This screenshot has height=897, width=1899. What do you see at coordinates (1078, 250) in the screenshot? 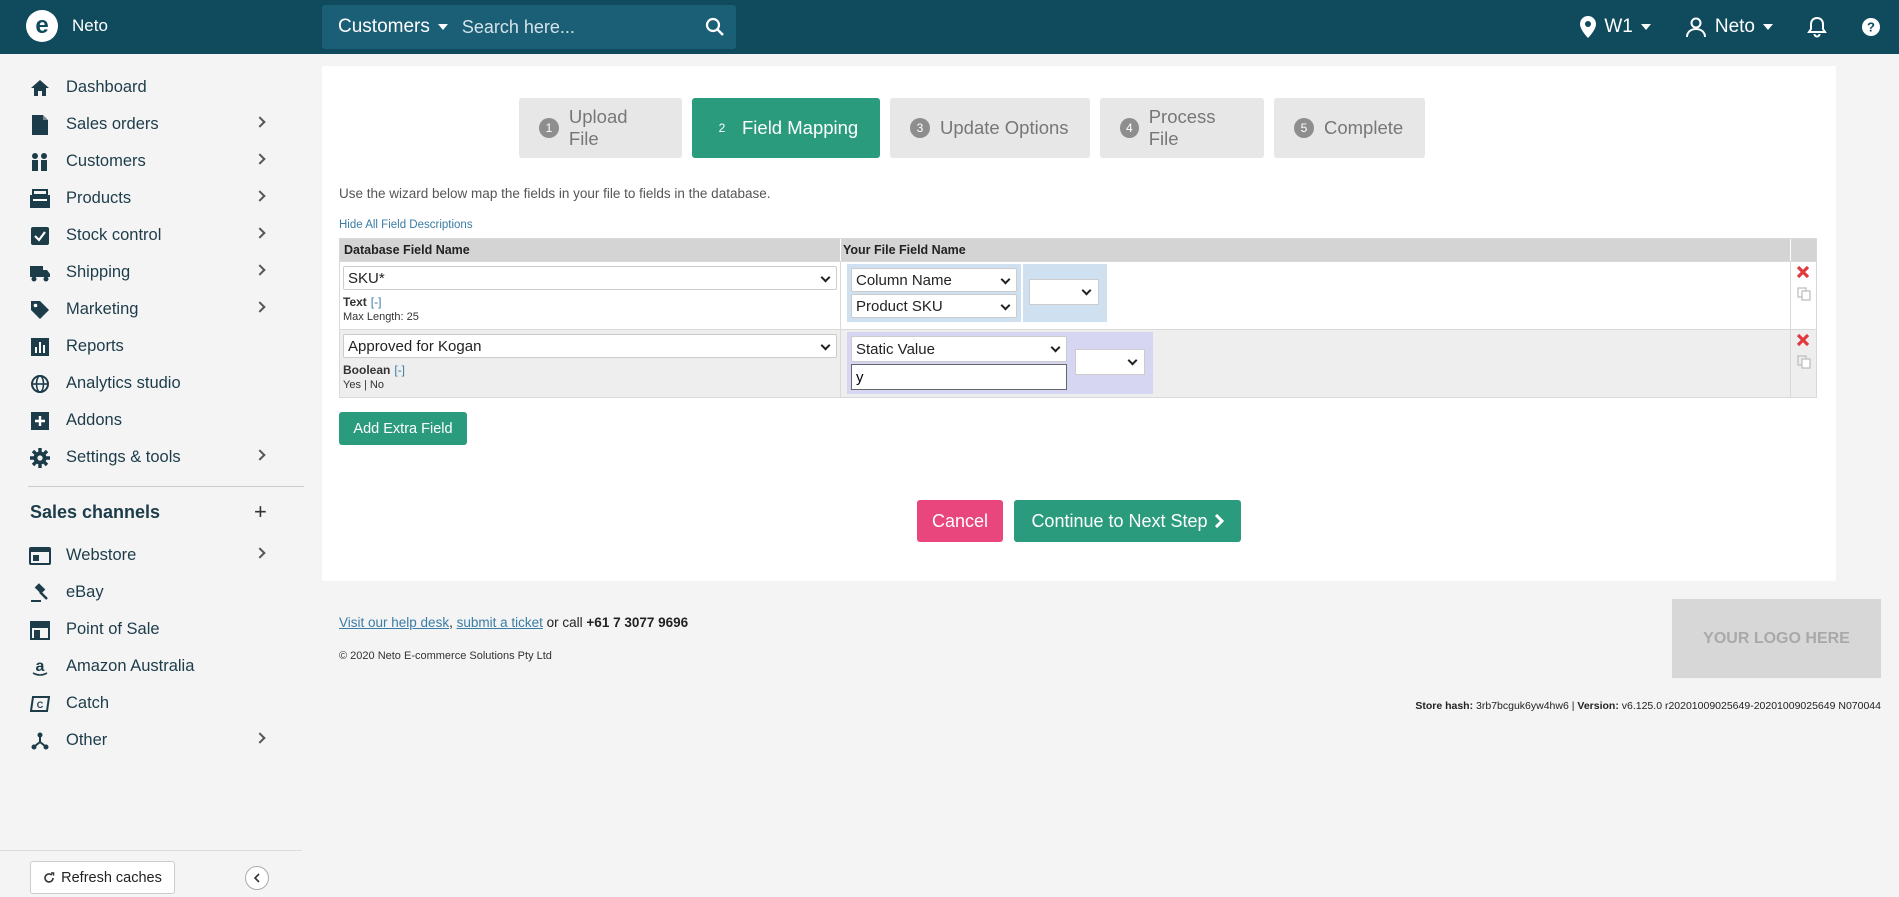
I see `table-header: Database Field Name Your File Field Name` at bounding box center [1078, 250].